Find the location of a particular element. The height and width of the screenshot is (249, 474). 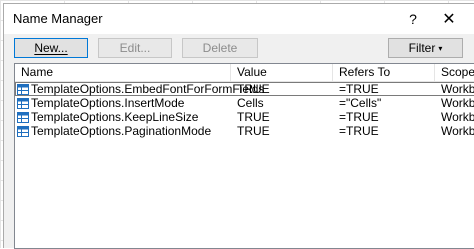

delete-button: Delete is located at coordinates (220, 48).